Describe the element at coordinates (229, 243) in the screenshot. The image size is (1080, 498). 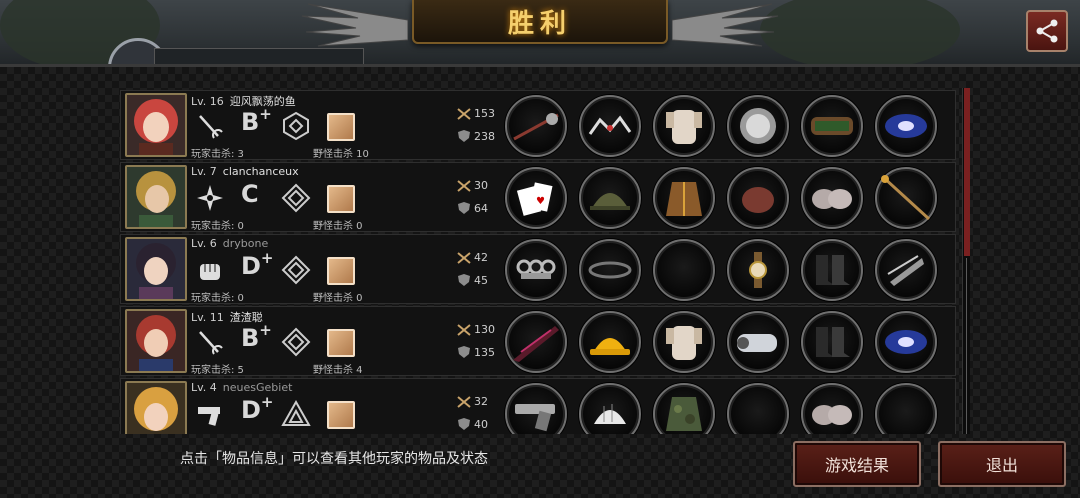
I see `player-level-line: Lv. 6 drybone` at that location.